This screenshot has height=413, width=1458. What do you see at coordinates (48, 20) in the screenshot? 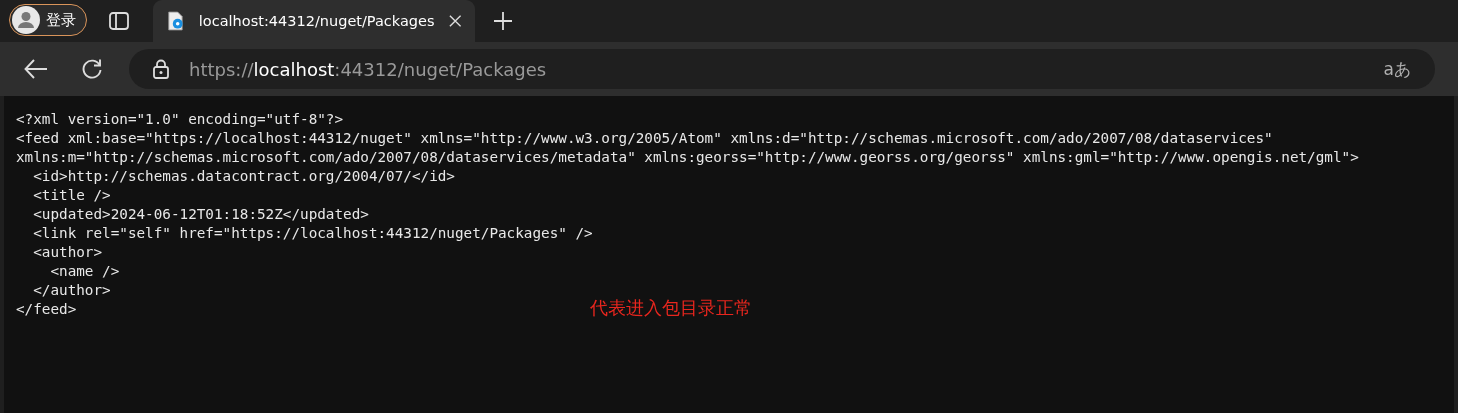
I see `profile-button: 登录` at bounding box center [48, 20].